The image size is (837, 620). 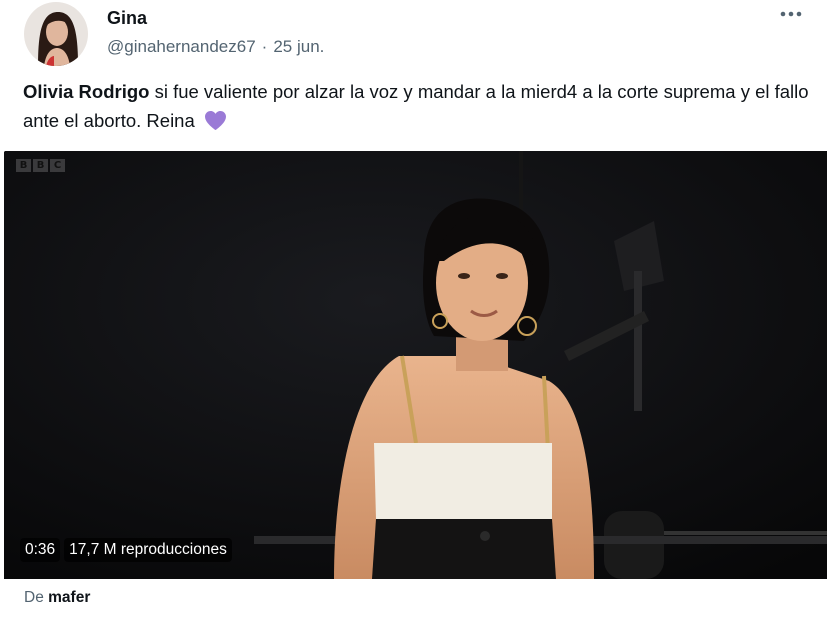 I want to click on tweet-meta: @ginahernandez67 · 25 jun., so click(x=215, y=47).